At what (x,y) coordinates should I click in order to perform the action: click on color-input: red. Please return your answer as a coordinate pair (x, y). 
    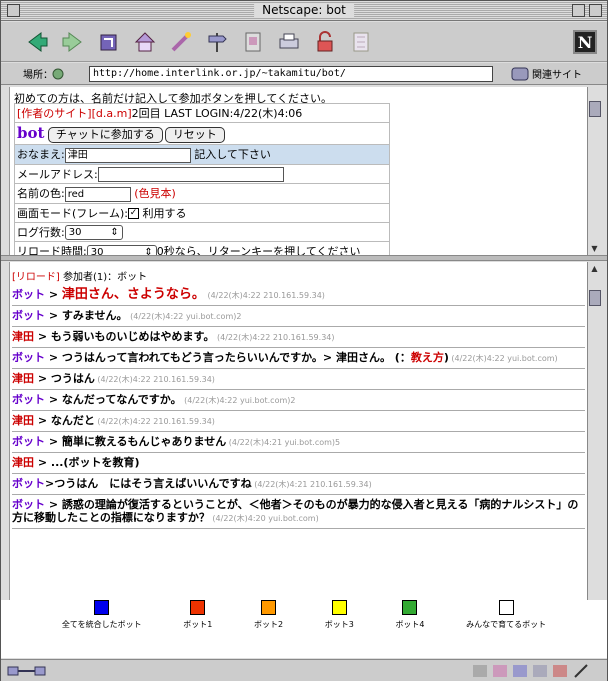
    Looking at the image, I should click on (97, 194).